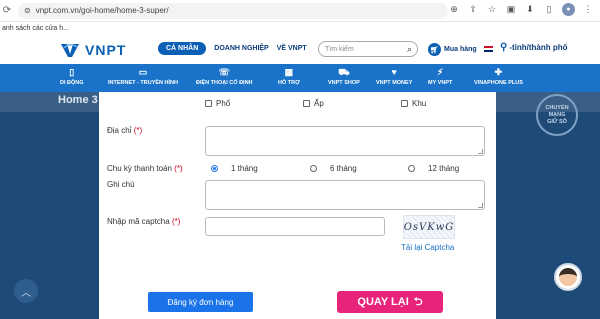 The image size is (600, 319). What do you see at coordinates (498, 72) in the screenshot?
I see `plus-icon: ✚` at bounding box center [498, 72].